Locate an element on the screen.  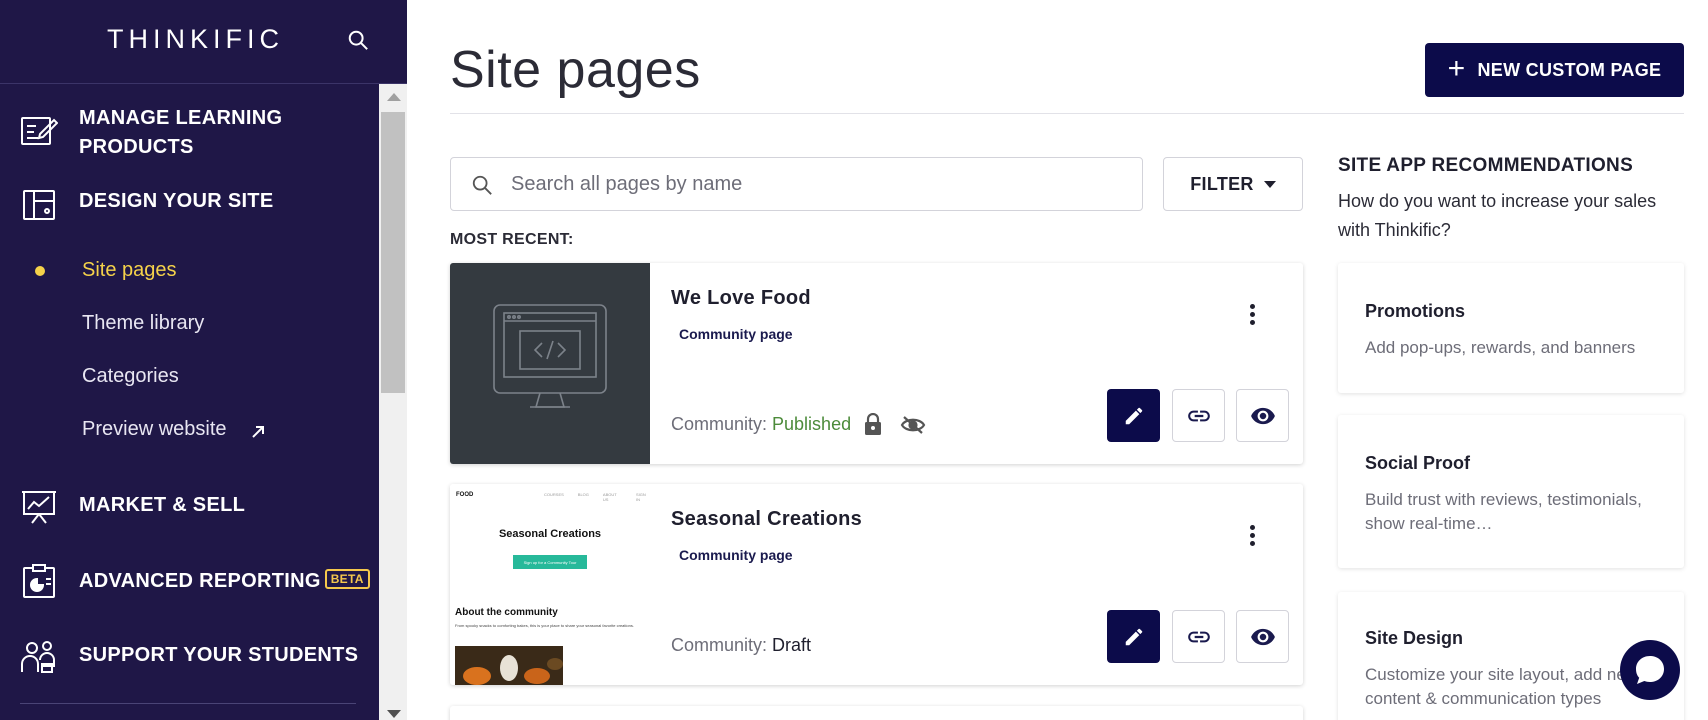
design-site-icon is located at coordinates (39, 205).